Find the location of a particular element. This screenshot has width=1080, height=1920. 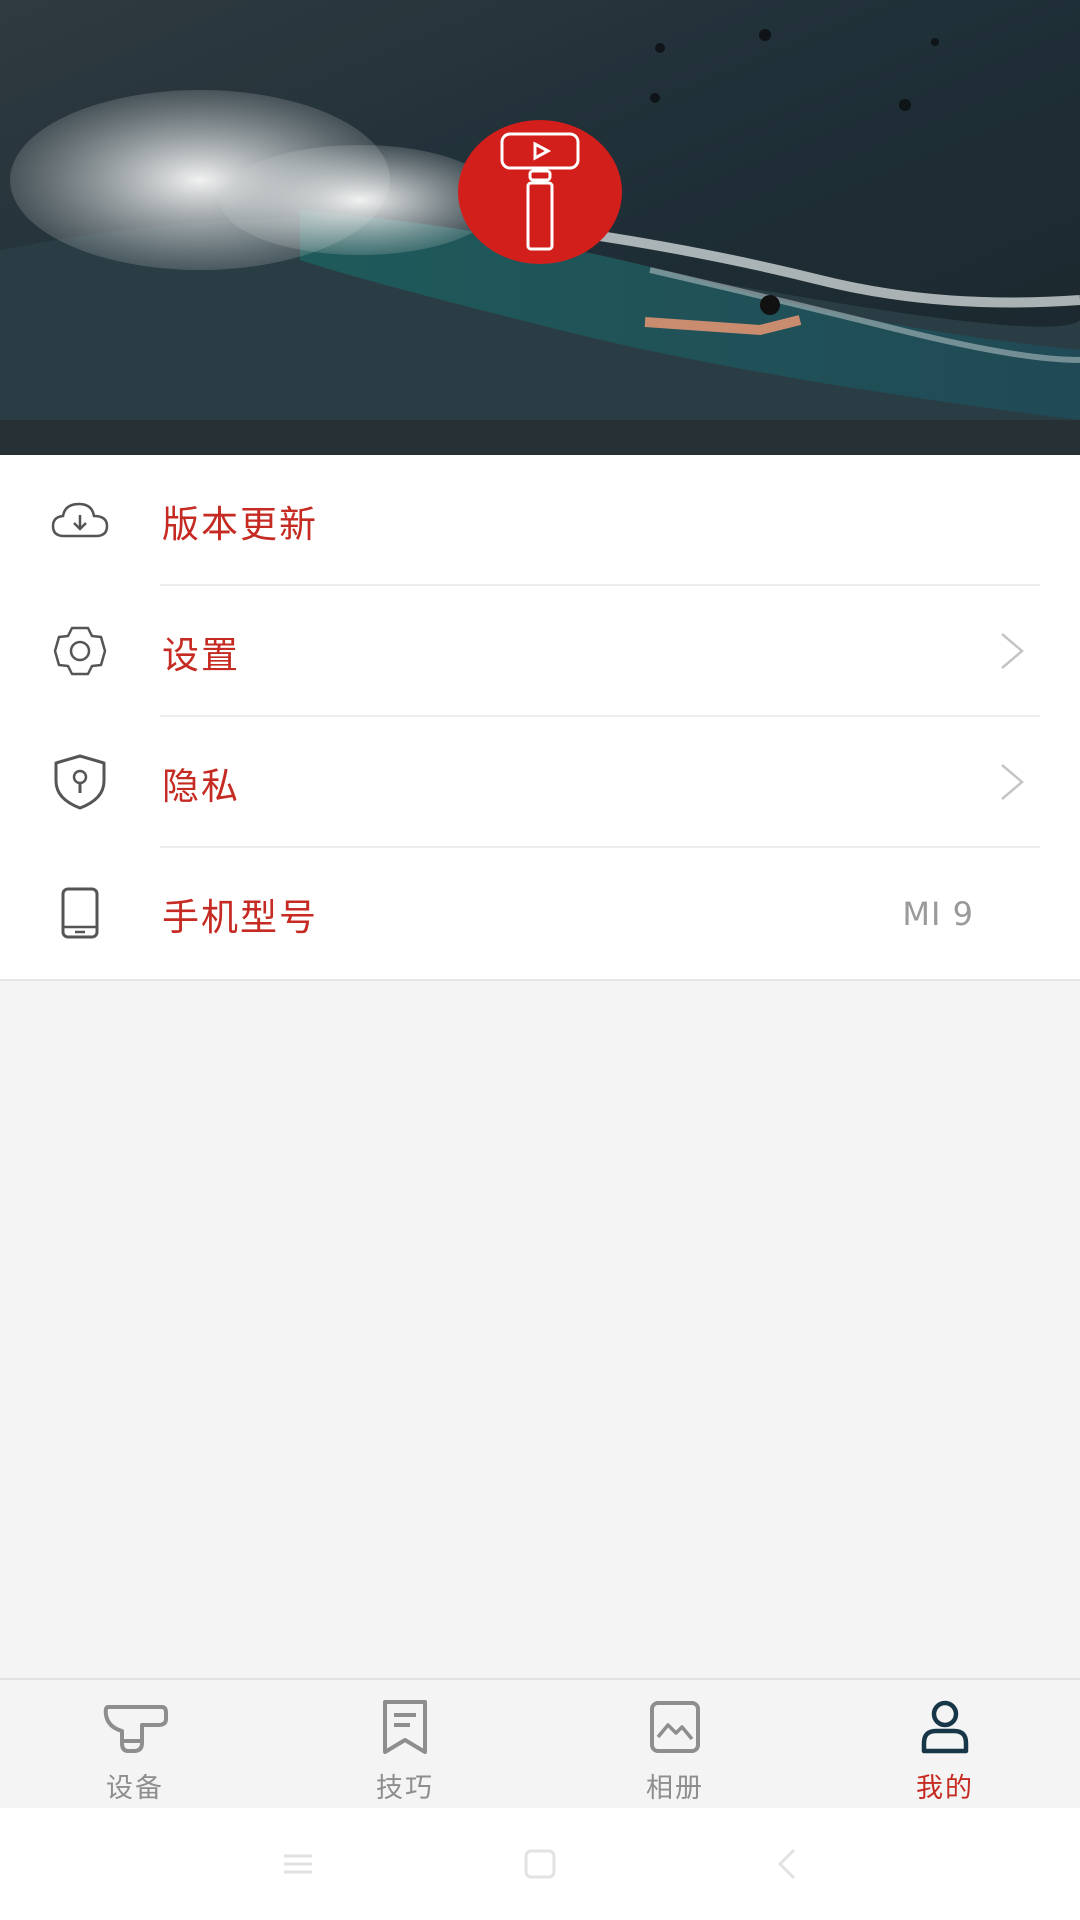

tab-album: 相册 is located at coordinates (675, 1745).